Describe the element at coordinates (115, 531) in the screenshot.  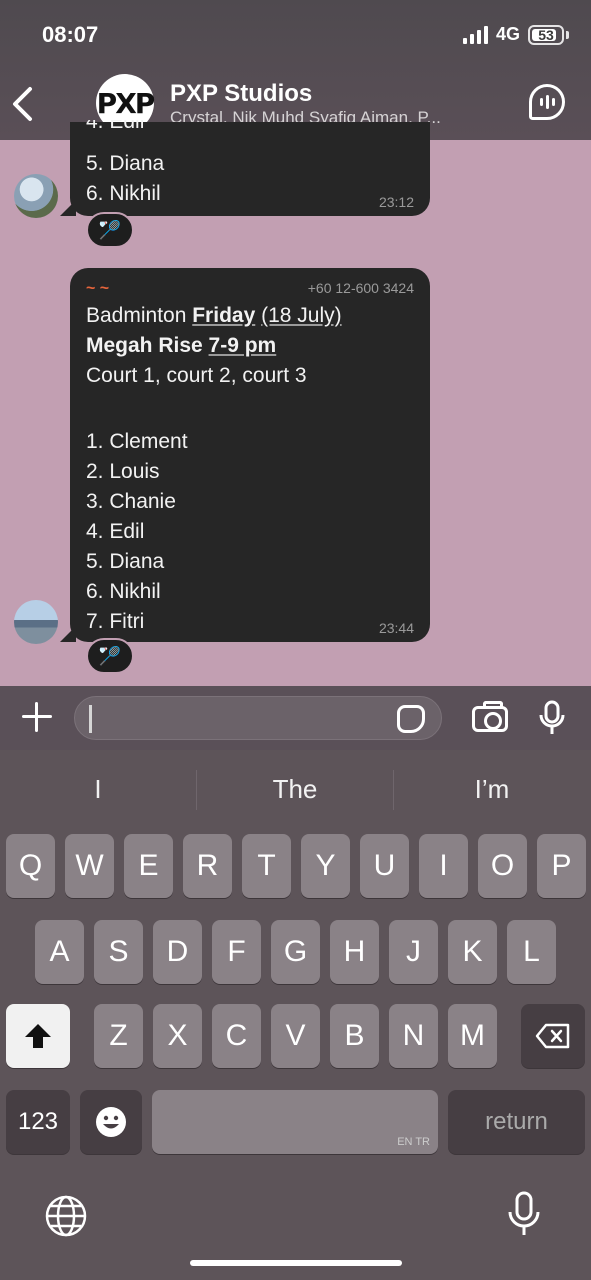
I see `list-item: 4. Edil` at that location.